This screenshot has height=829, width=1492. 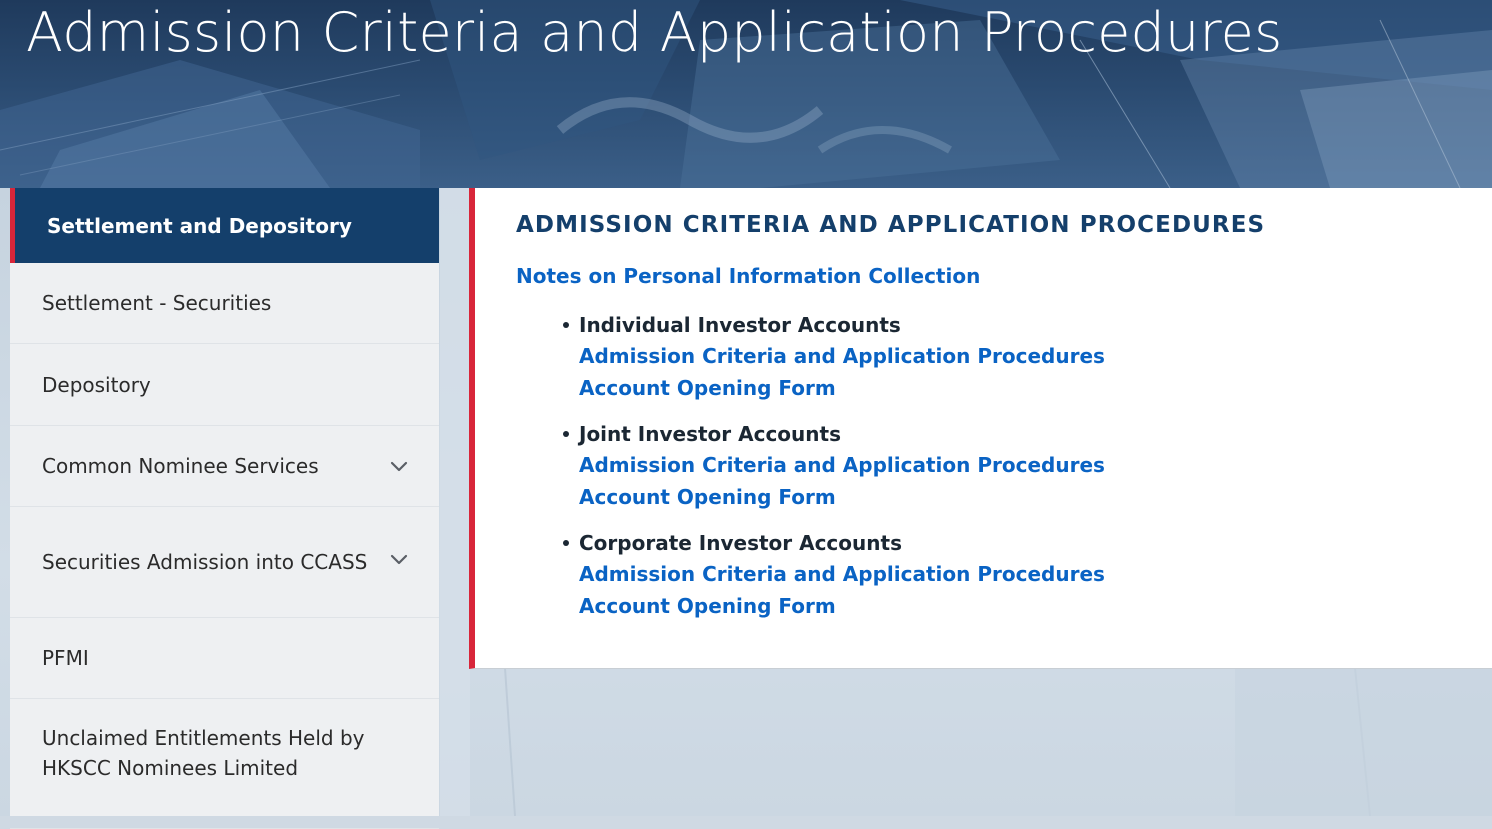 What do you see at coordinates (224, 658) in the screenshot?
I see `sidebar-item-pfmi: PFMI` at bounding box center [224, 658].